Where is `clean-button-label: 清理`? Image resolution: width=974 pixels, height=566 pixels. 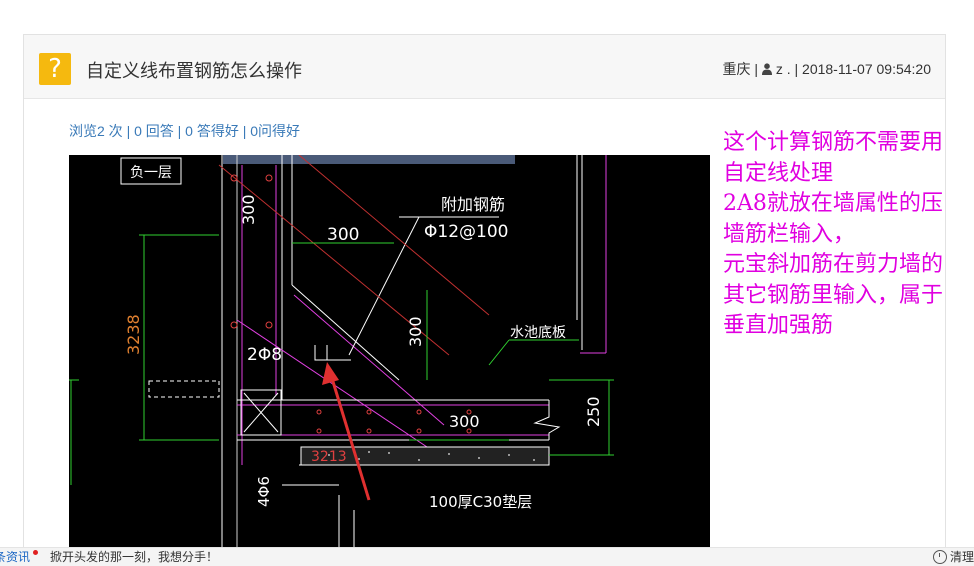
clean-button-label: 清理 is located at coordinates (962, 557).